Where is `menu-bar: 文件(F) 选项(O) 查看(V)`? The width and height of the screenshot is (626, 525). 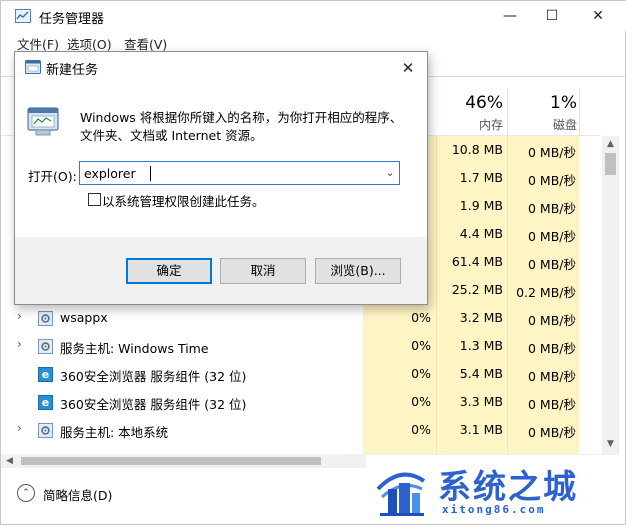
menu-bar: 文件(F) 选项(O) 查看(V) is located at coordinates (313, 42).